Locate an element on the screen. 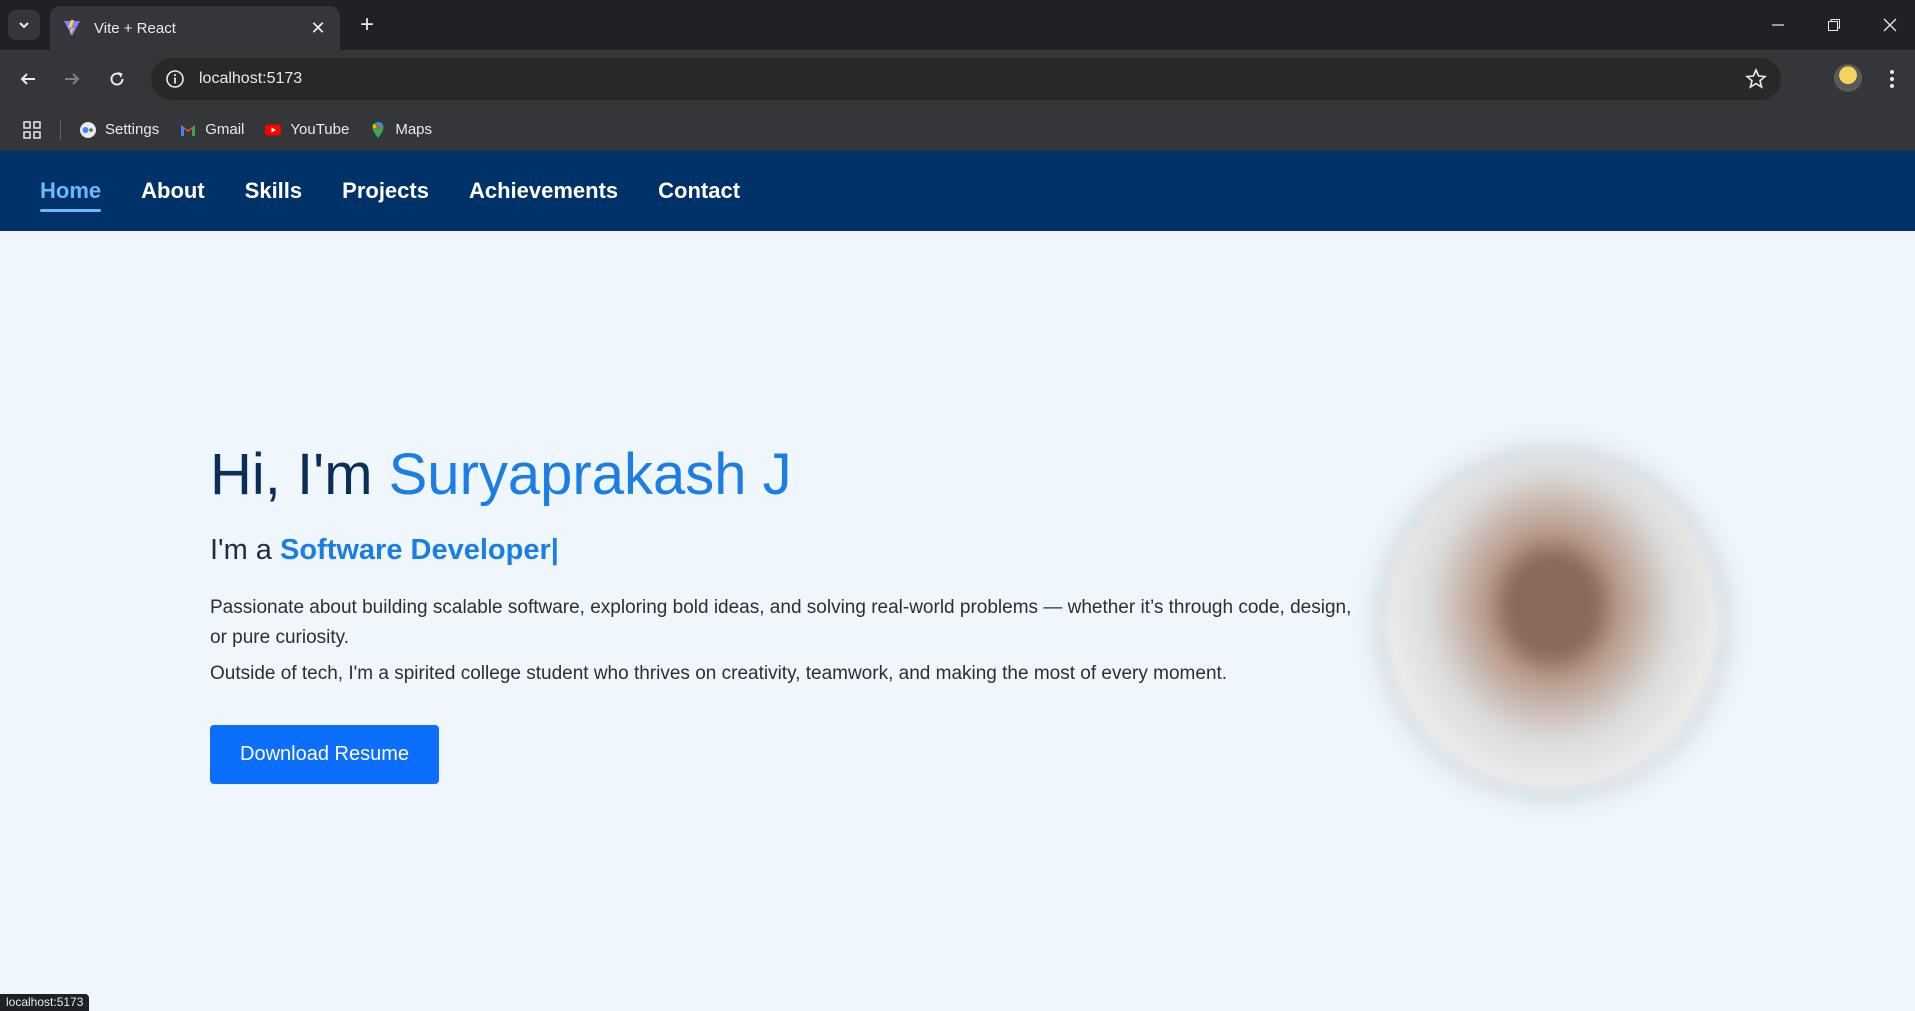 This screenshot has width=1915, height=1011. forward-arrow-icon is located at coordinates (72, 79).